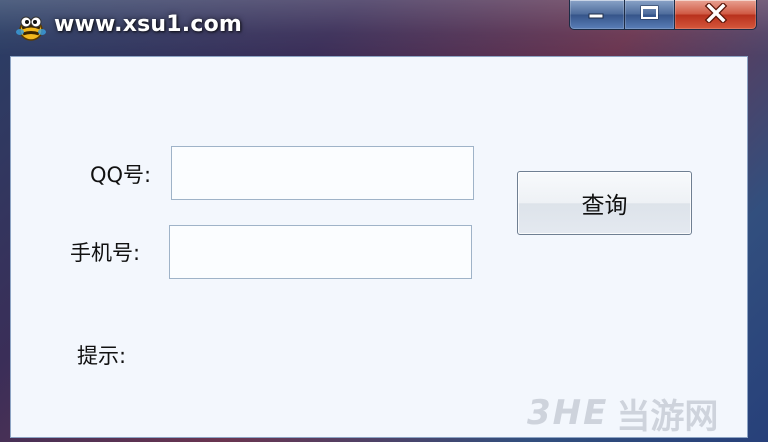 This screenshot has width=768, height=442. What do you see at coordinates (148, 24) in the screenshot?
I see `window-title: www.xsu1.com` at bounding box center [148, 24].